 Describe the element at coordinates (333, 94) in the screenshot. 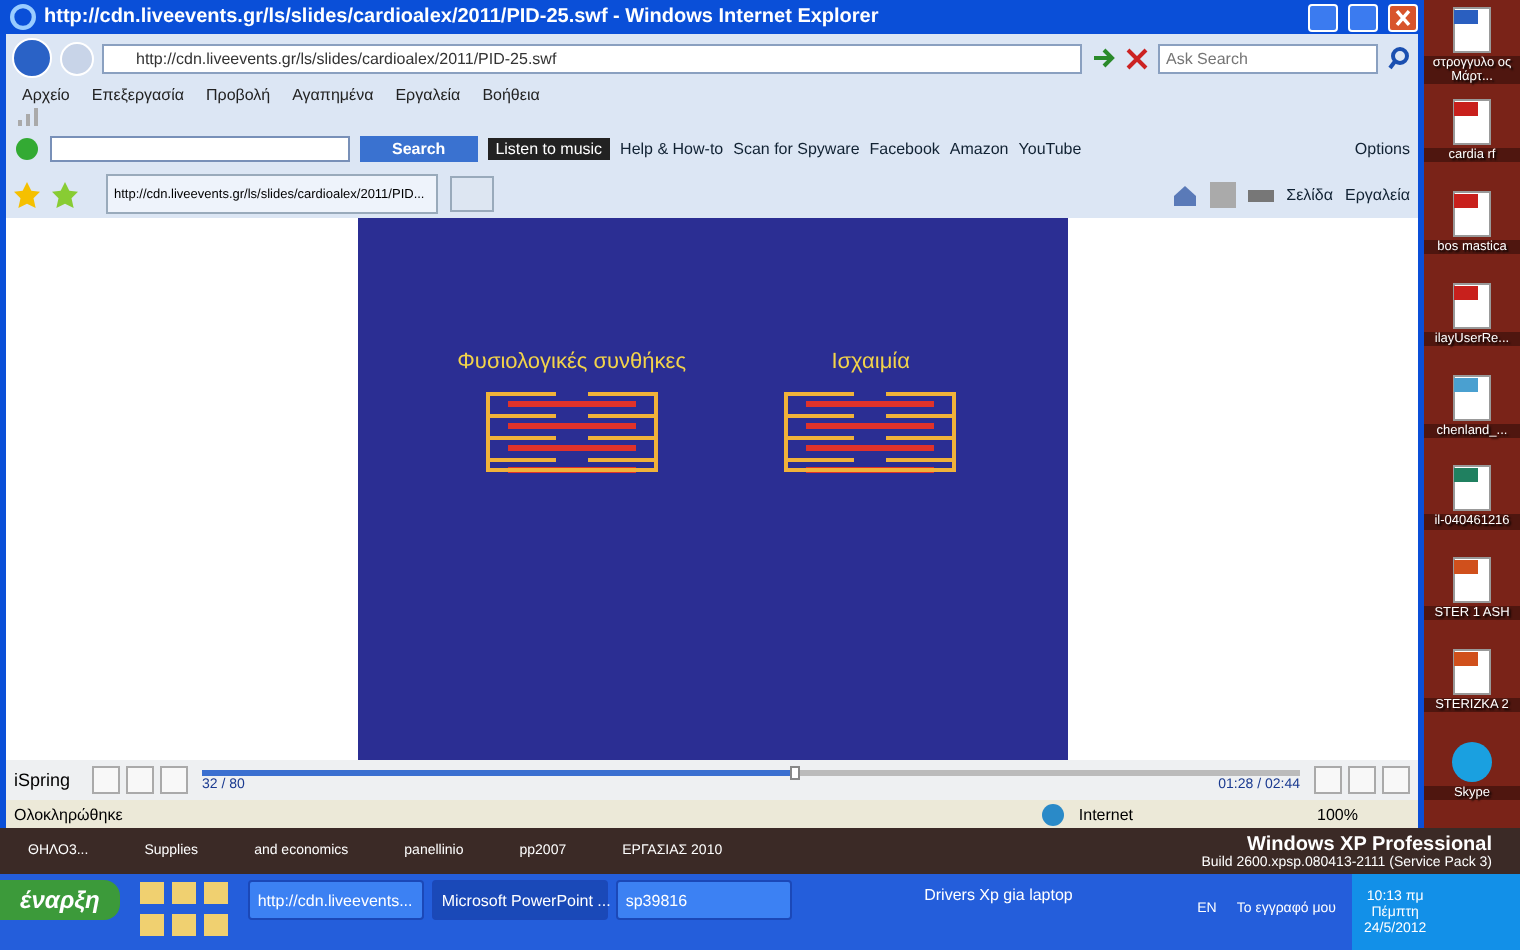

I see `menu-item: Αγαπημένα` at that location.